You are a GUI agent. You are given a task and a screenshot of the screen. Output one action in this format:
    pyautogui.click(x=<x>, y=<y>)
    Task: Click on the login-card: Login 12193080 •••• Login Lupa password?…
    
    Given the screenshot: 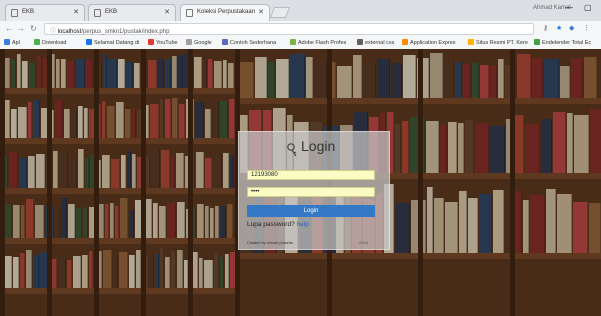 What is the action you would take?
    pyautogui.click(x=314, y=190)
    